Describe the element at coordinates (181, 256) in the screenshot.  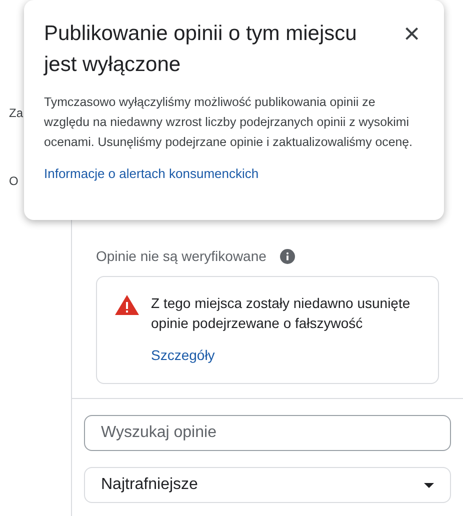
I see `notice-text: Opinie nie są weryfikowane` at that location.